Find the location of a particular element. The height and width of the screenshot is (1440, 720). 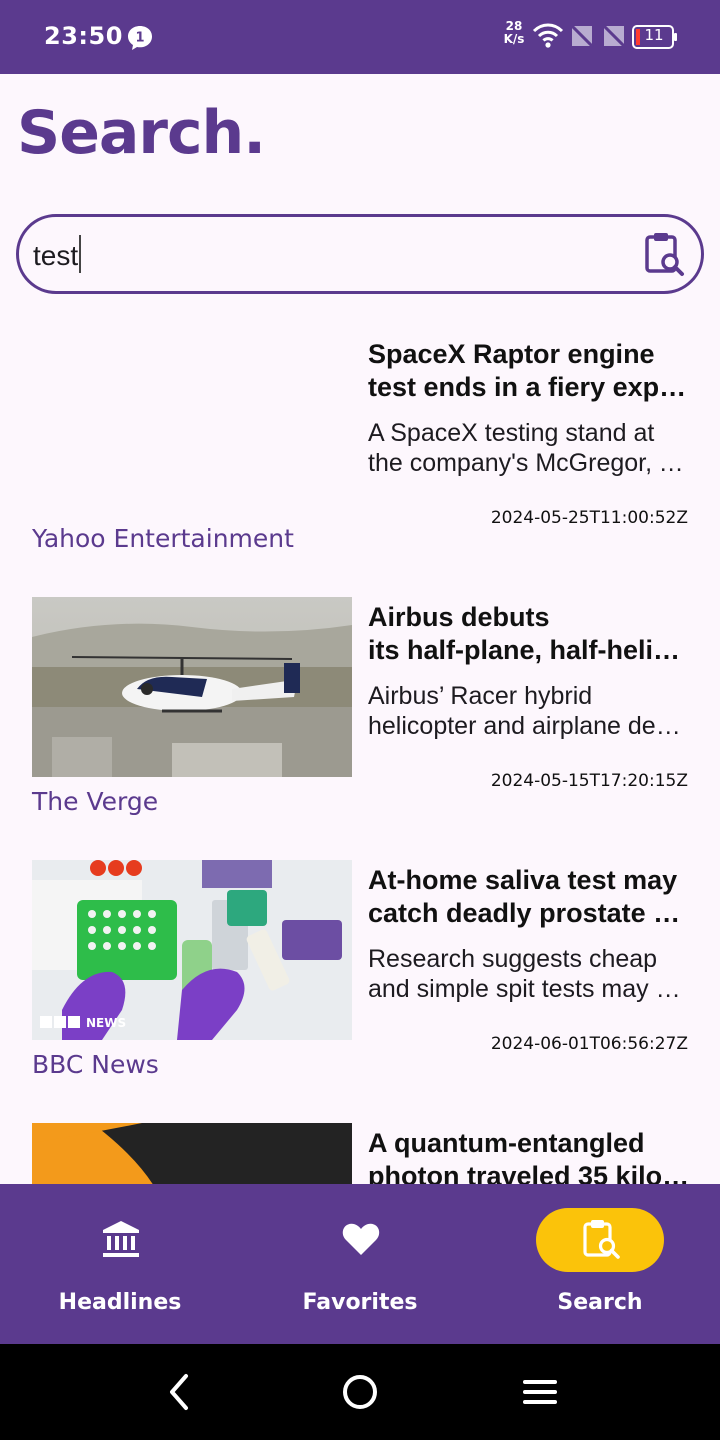

article-description-line: Research suggests cheap is located at coordinates (513, 959).